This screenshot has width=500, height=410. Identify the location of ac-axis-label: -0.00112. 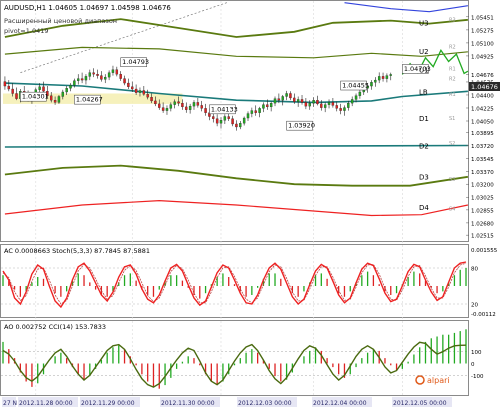
(483, 315).